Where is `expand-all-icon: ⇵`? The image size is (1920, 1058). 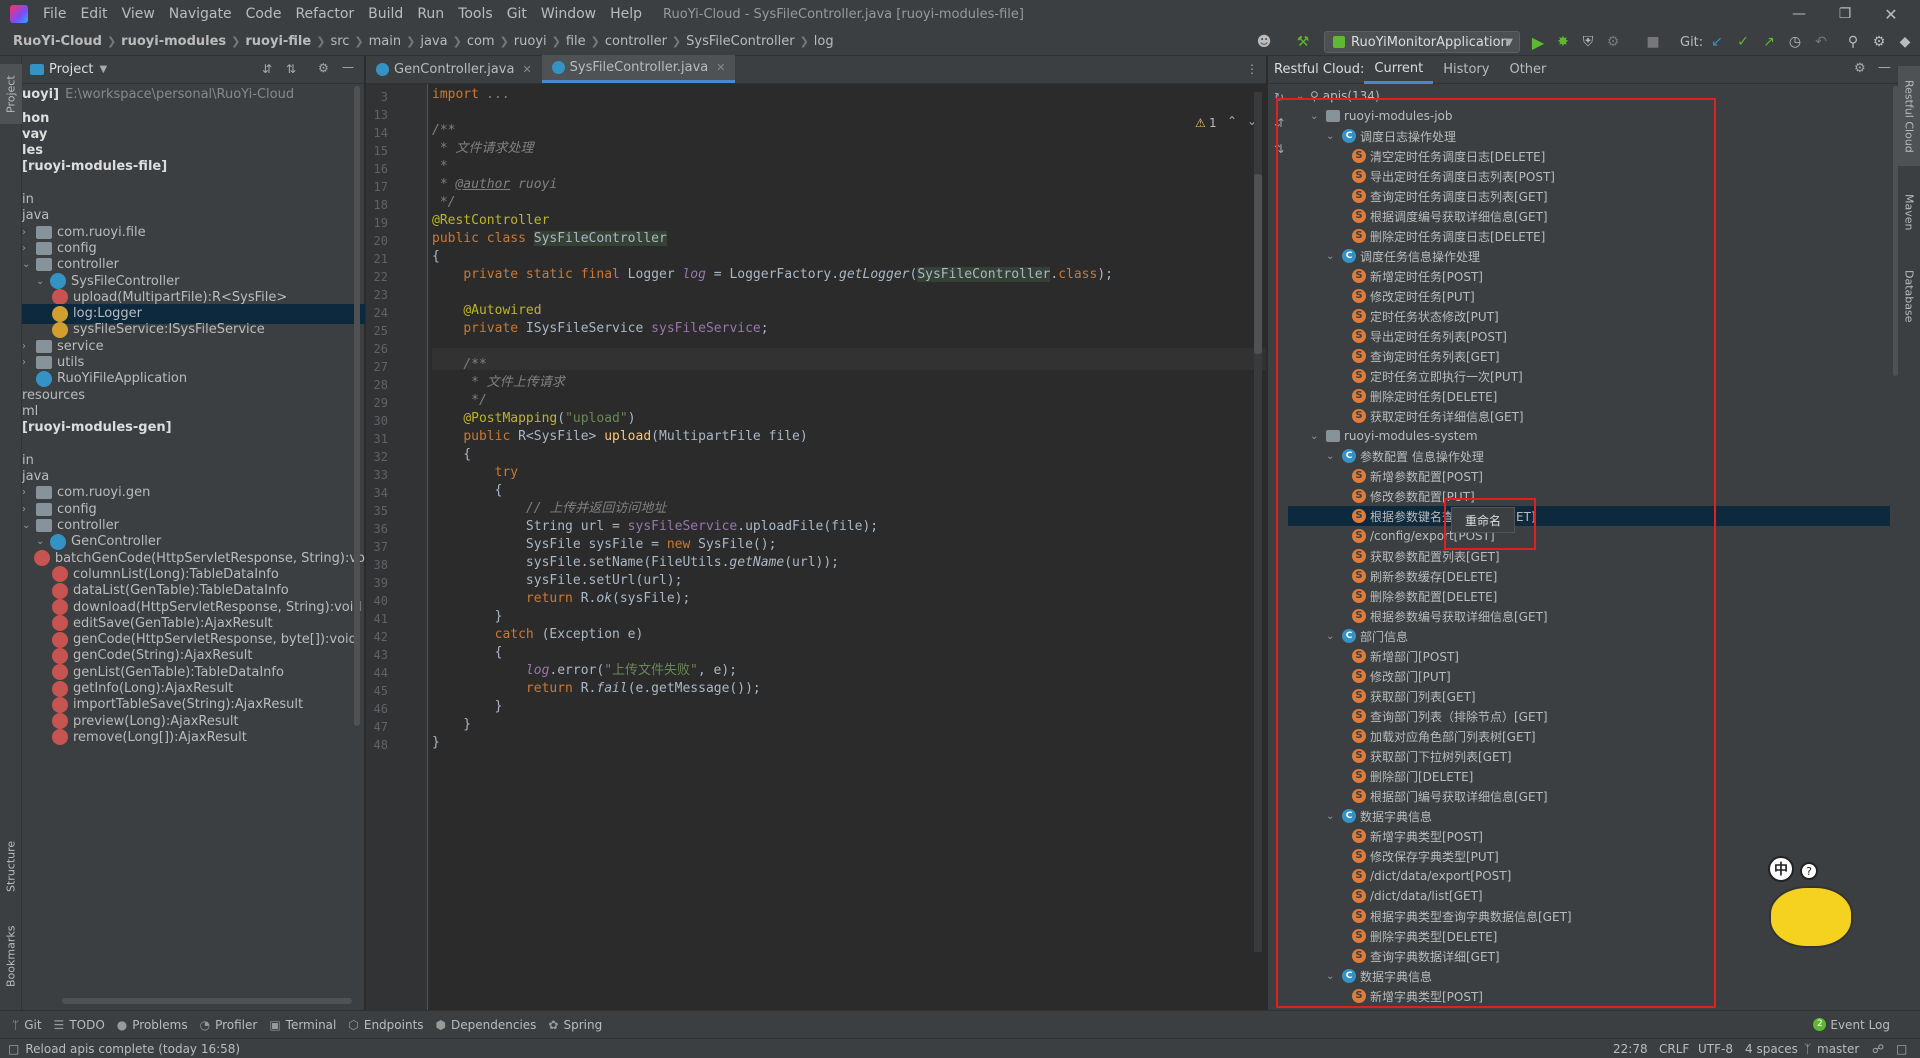
expand-all-icon: ⇵ is located at coordinates (267, 69).